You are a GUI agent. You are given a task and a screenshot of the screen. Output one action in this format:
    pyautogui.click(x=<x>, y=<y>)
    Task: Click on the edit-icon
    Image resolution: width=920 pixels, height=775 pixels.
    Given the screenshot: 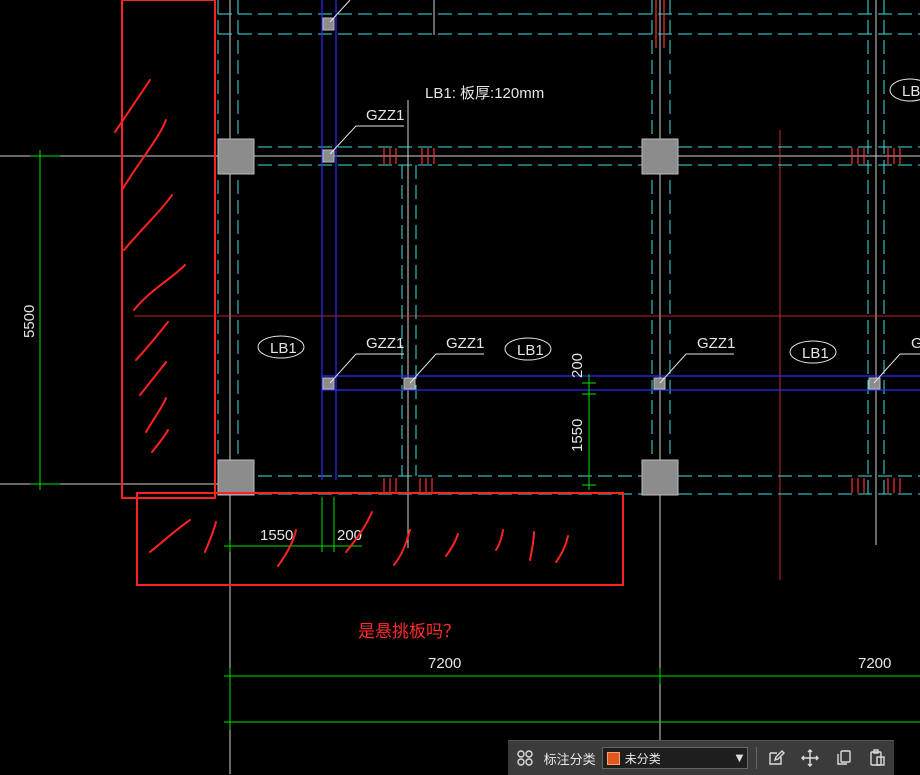 What is the action you would take?
    pyautogui.click(x=776, y=758)
    